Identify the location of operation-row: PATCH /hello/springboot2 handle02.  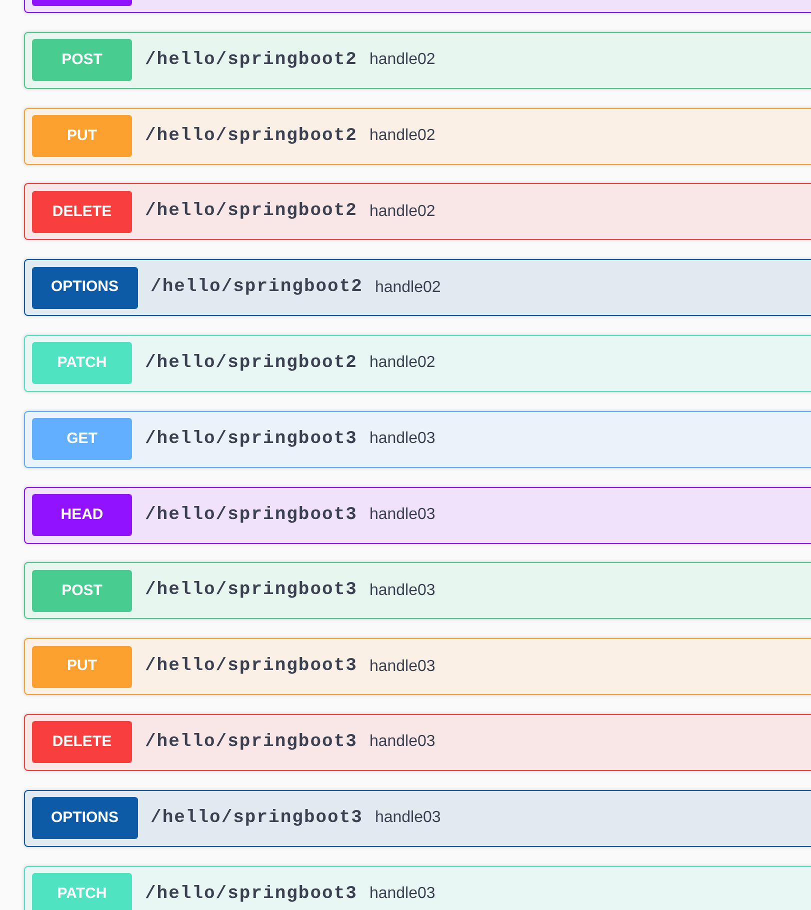
(417, 363).